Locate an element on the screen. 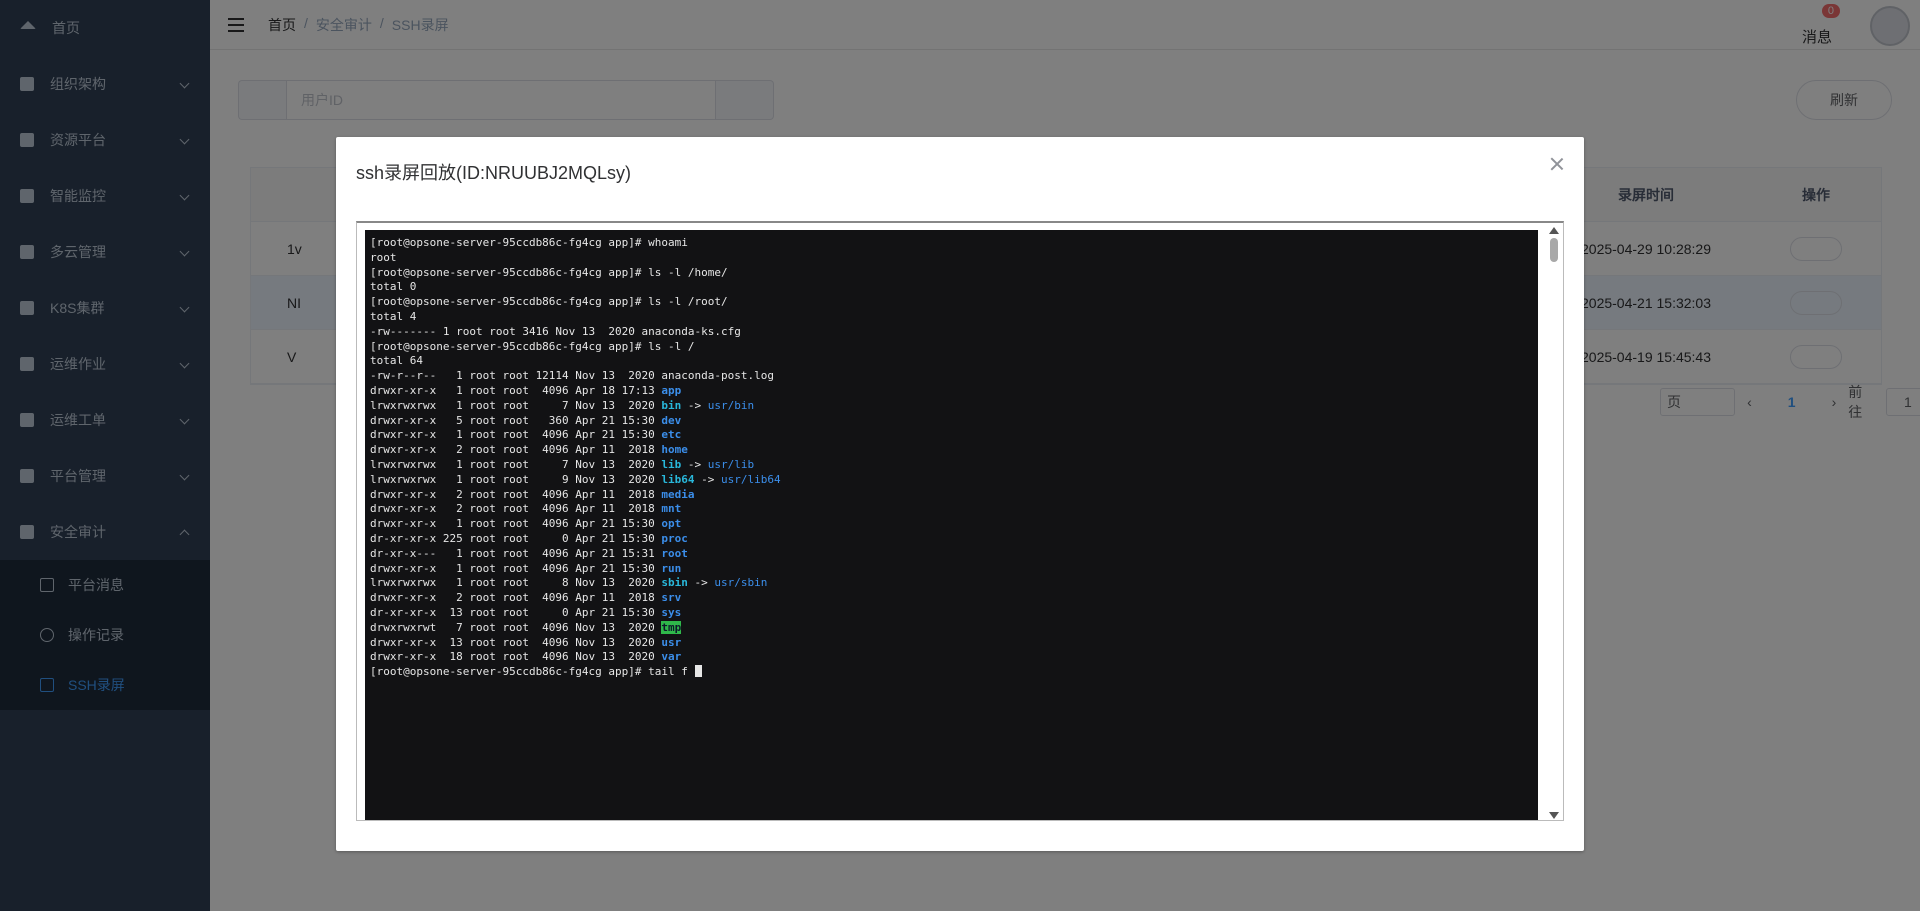 The height and width of the screenshot is (911, 1920). terminal-line: total 4 is located at coordinates (393, 316).